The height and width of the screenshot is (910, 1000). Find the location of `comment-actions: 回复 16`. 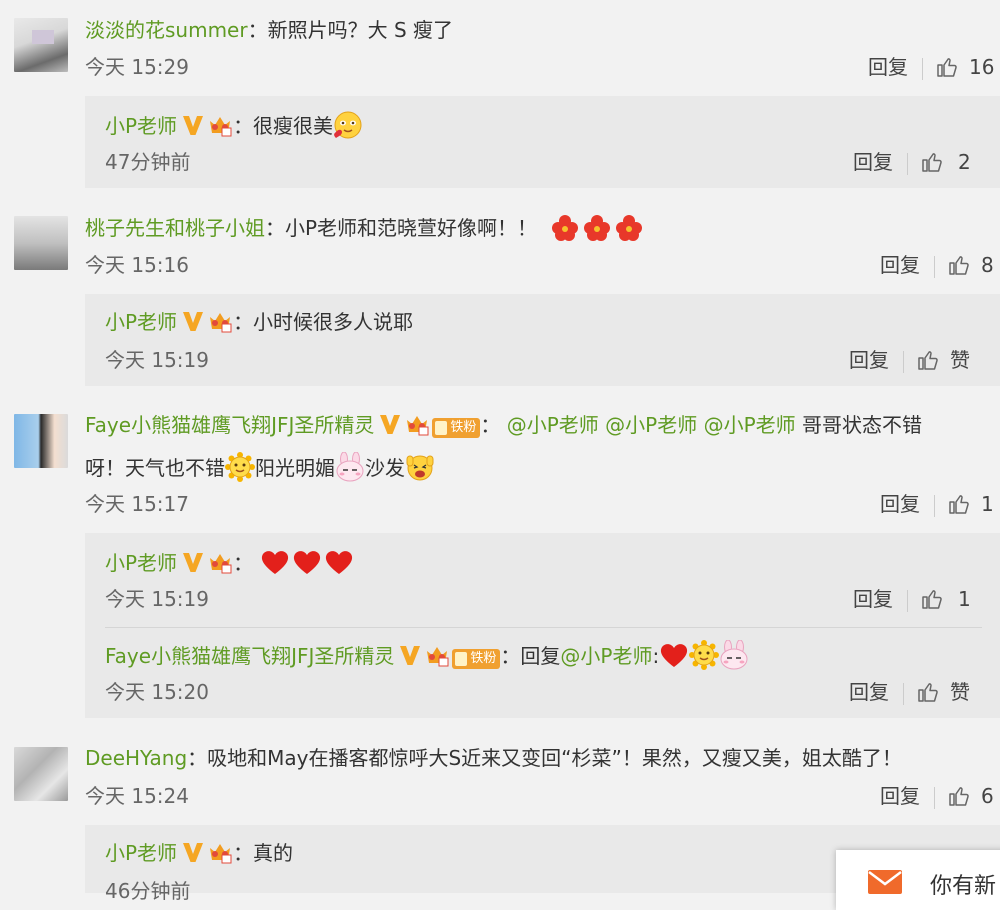

comment-actions: 回复 16 is located at coordinates (931, 67).